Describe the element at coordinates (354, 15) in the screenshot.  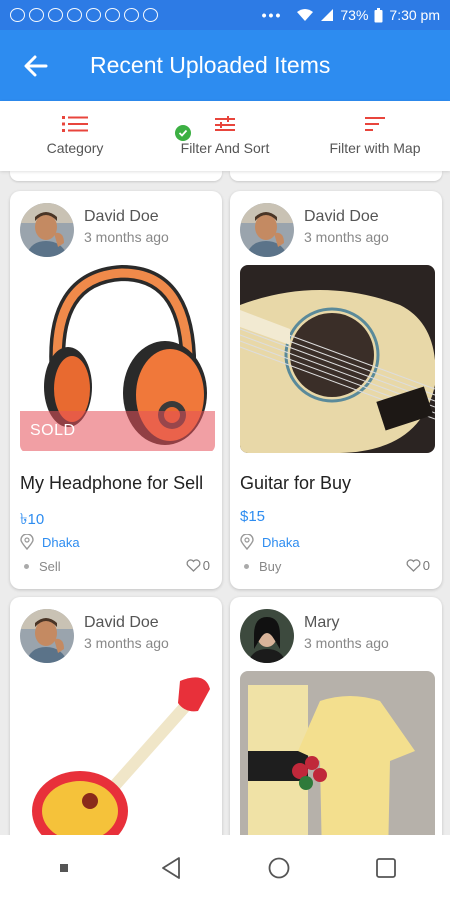
I see `battery-percent: 73%` at that location.